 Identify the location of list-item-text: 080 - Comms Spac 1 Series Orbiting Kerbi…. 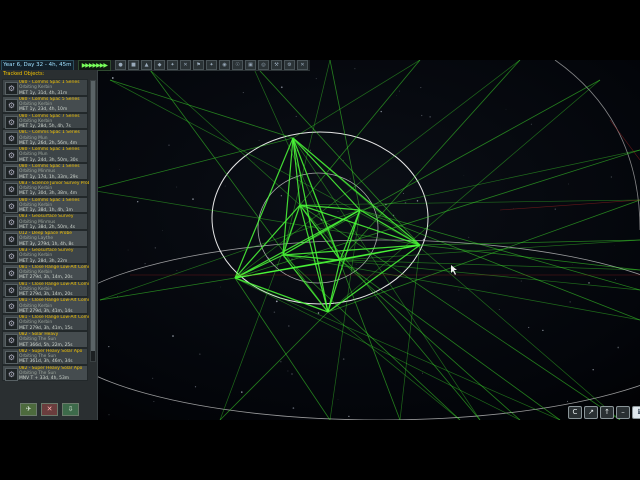
(54, 206).